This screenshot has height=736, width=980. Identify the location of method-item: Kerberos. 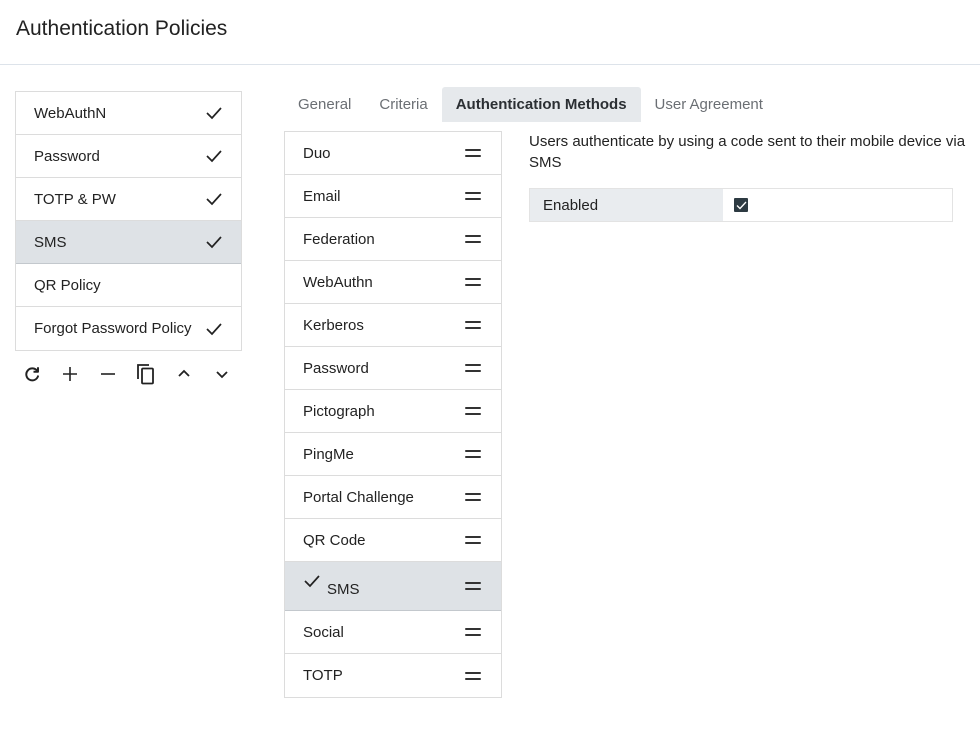
(393, 325).